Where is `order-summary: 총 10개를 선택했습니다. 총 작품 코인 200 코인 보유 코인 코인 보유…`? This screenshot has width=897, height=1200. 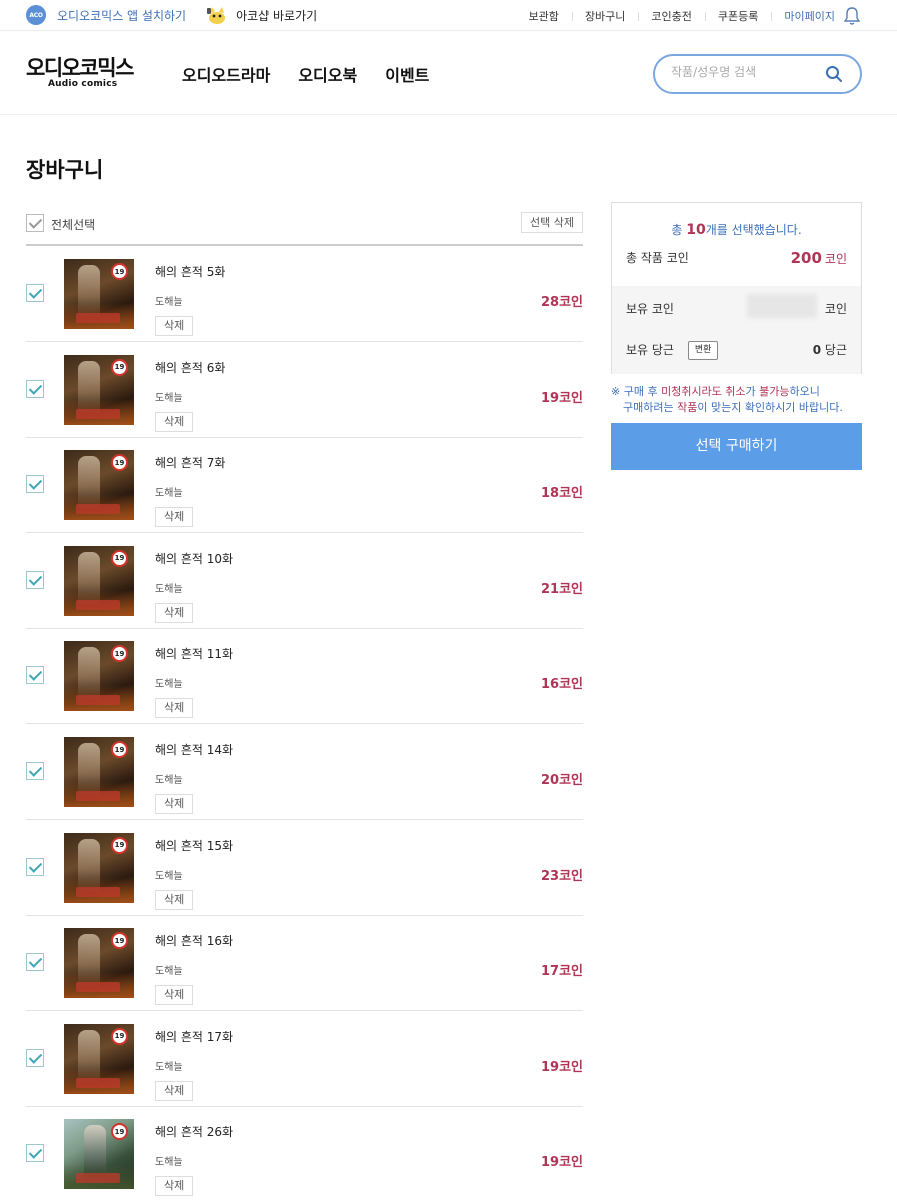 order-summary: 총 10개를 선택했습니다. 총 작품 코인 200 코인 보유 코인 코인 보유… is located at coordinates (736, 288).